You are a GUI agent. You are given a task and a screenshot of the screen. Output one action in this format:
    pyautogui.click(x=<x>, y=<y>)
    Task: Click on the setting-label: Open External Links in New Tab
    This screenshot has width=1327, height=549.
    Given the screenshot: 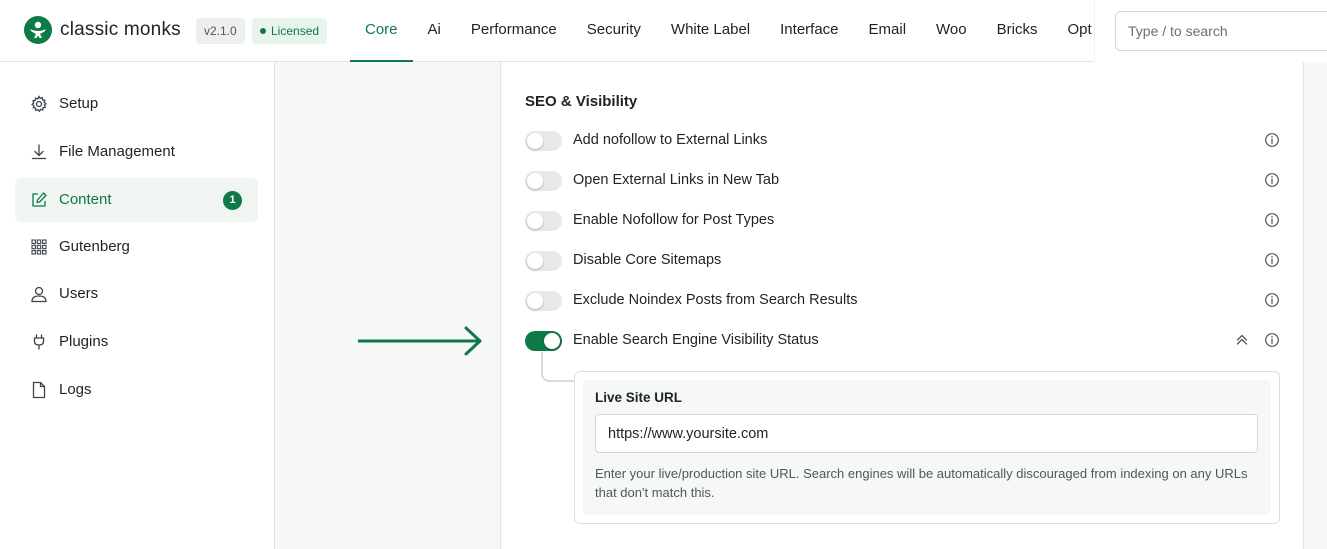 What is the action you would take?
    pyautogui.click(x=676, y=180)
    